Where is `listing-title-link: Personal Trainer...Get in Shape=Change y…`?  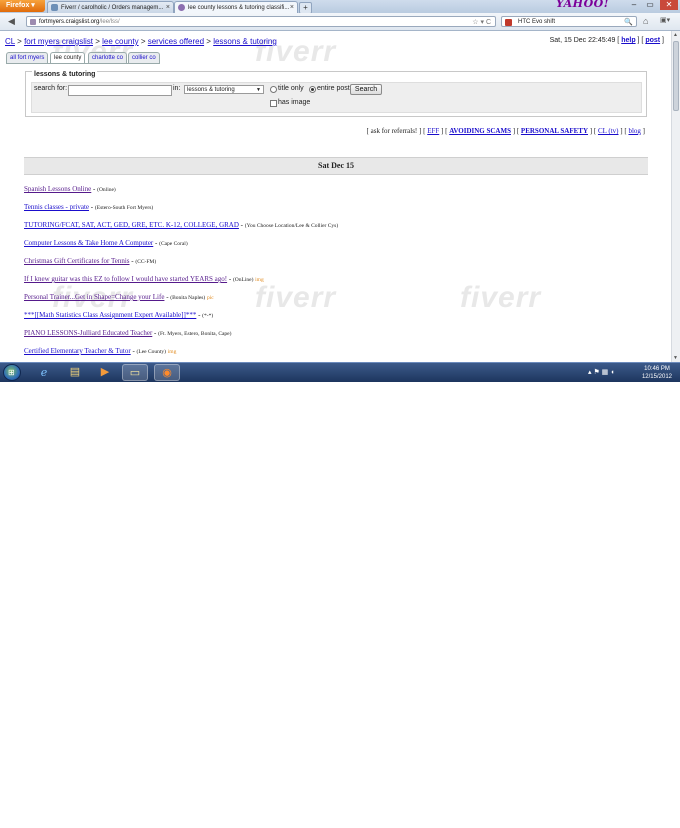 listing-title-link: Personal Trainer...Get in Shape=Change y… is located at coordinates (94, 297).